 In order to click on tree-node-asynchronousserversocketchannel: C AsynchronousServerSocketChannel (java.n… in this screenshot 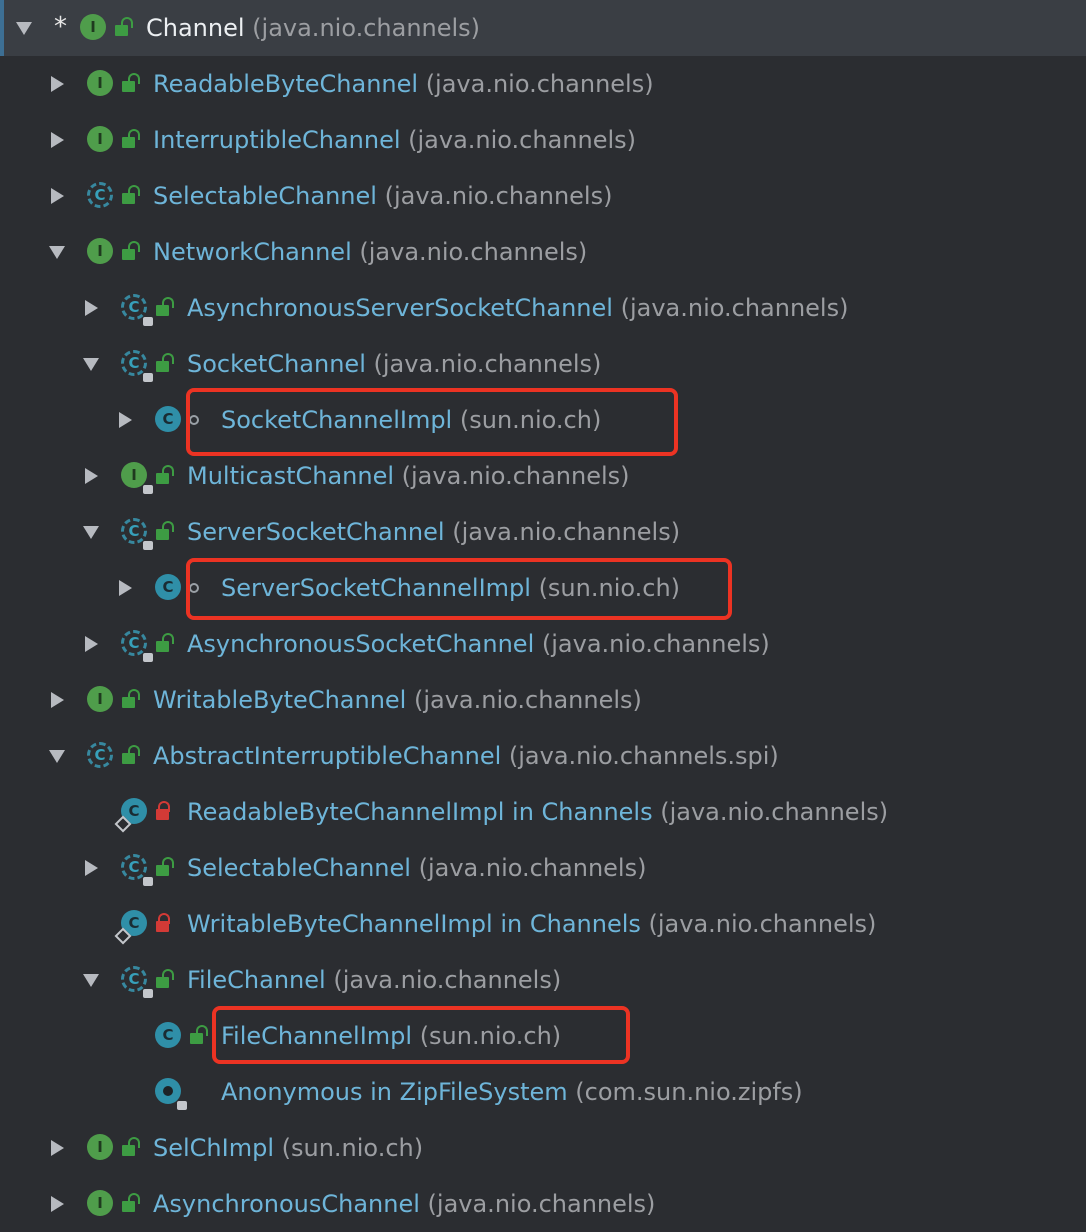, I will do `click(543, 308)`.